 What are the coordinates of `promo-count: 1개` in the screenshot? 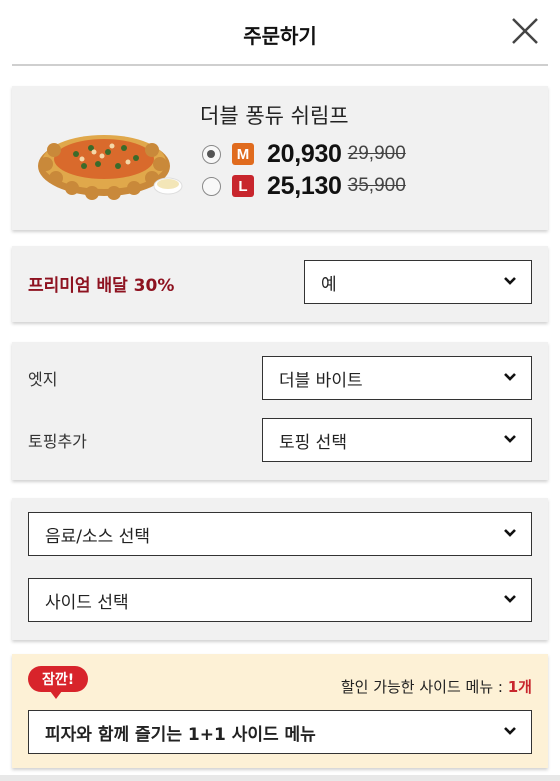 It's located at (519, 687).